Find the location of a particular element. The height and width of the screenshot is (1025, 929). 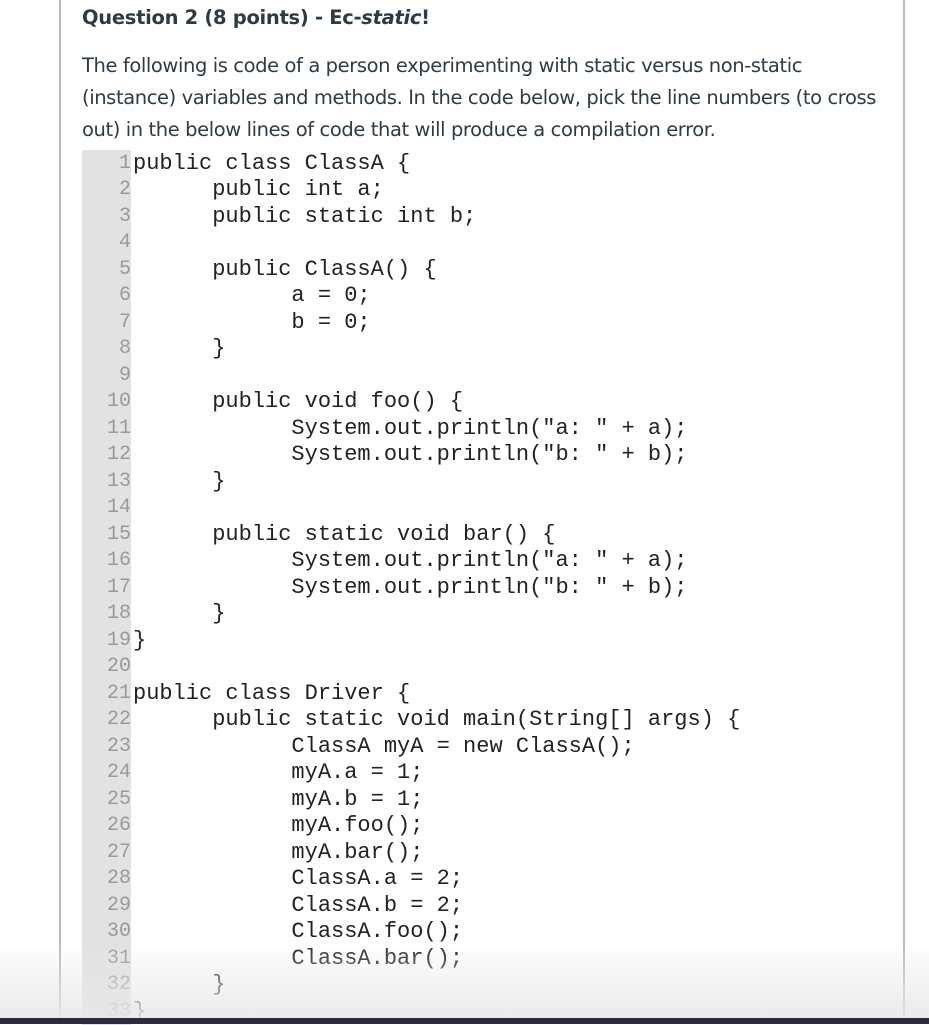

question-title-emphasis: static is located at coordinates (391, 17).